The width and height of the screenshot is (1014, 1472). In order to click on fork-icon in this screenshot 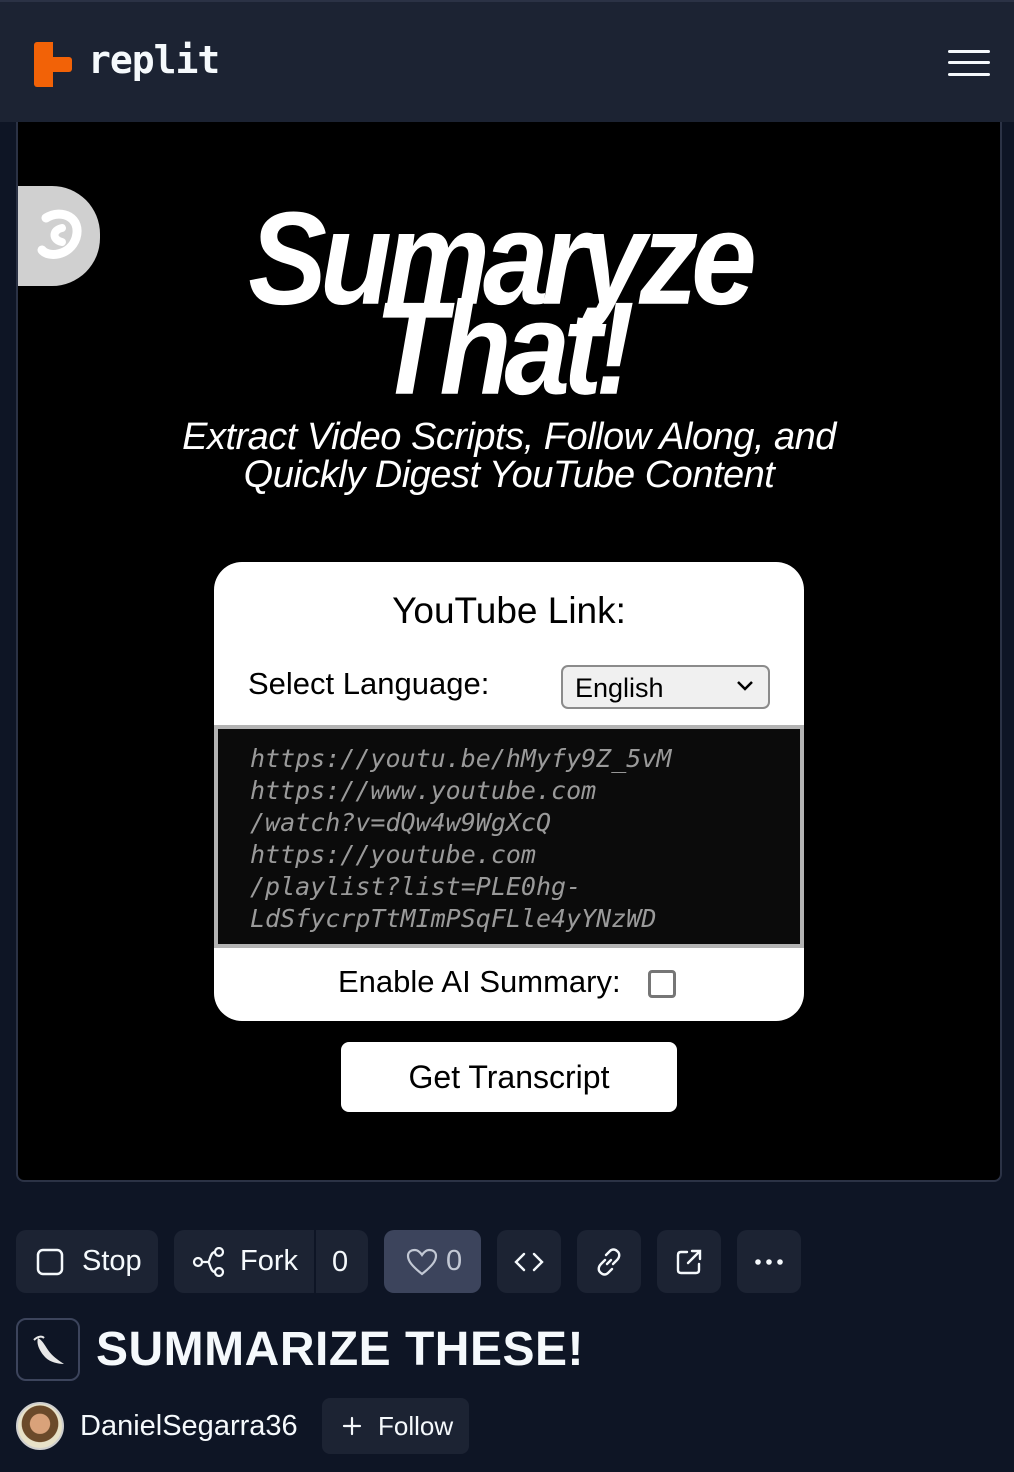, I will do `click(208, 1261)`.